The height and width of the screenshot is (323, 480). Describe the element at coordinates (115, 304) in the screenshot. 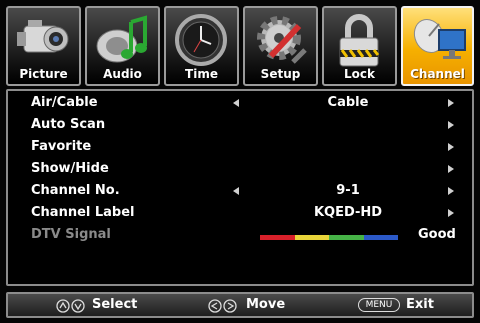

I see `help-select-label: Select` at that location.